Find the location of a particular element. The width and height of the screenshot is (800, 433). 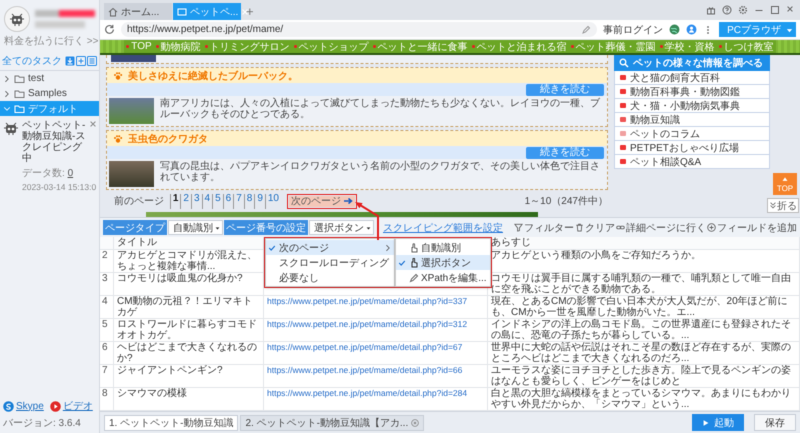

page-link: 8 is located at coordinates (249, 201).